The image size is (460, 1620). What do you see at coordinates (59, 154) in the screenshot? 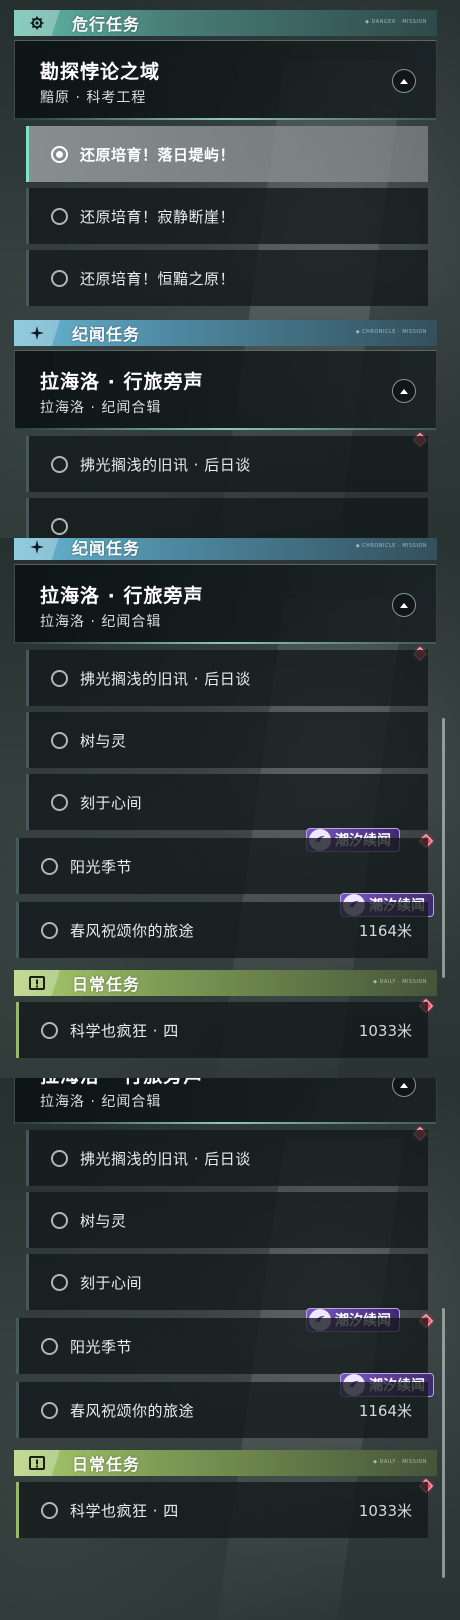
I see `radio-selected-icon` at bounding box center [59, 154].